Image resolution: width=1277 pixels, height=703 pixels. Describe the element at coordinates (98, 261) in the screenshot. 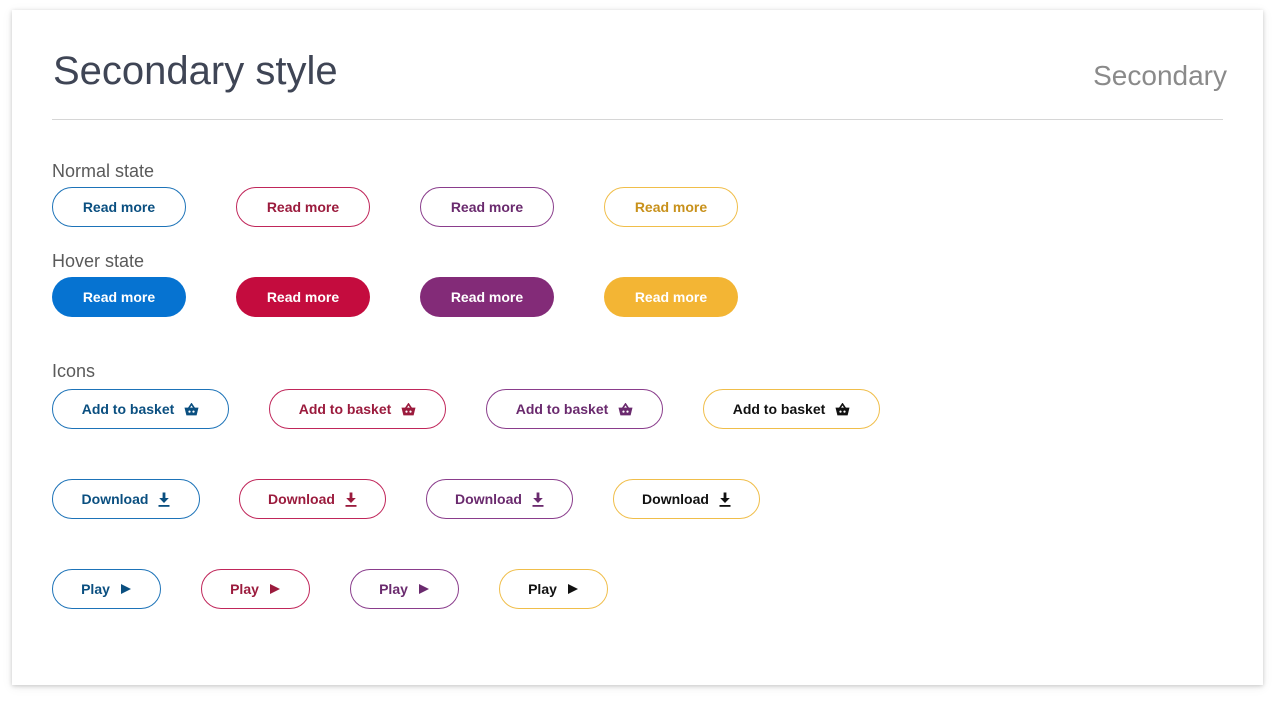

I see `hover-state-label: Hover state` at that location.